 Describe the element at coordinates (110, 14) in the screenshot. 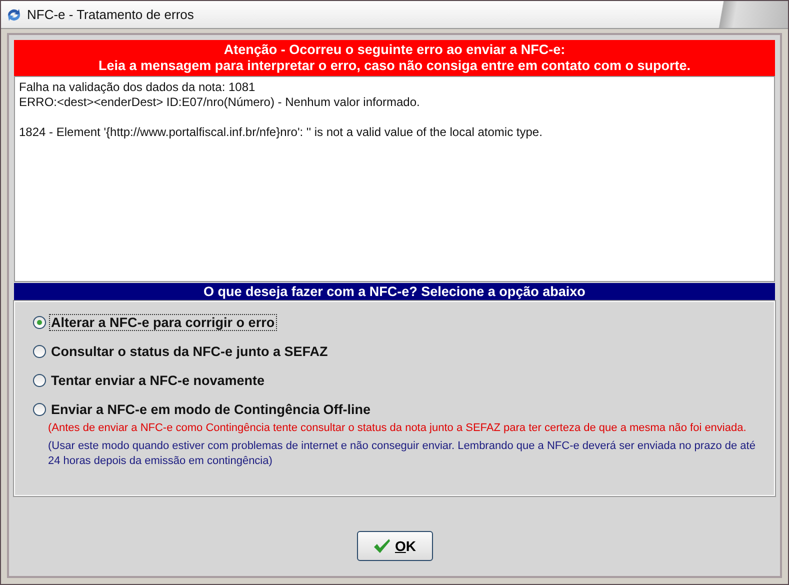

I see `window-title: NFC-e - Tratamento de erros` at that location.